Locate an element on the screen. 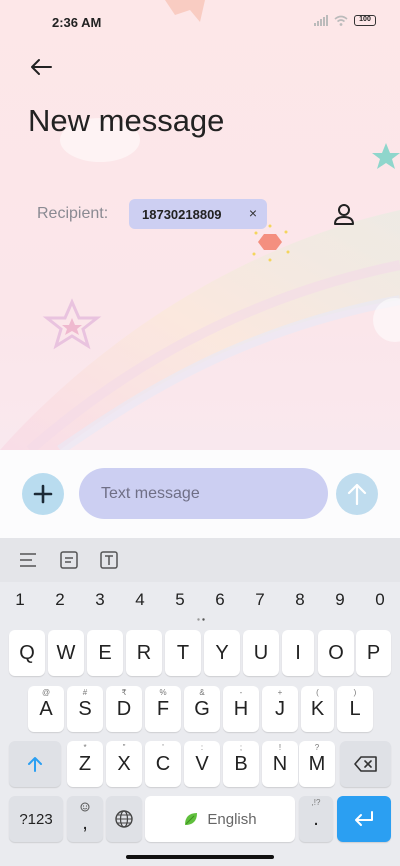  key-a: @ A is located at coordinates (46, 709).